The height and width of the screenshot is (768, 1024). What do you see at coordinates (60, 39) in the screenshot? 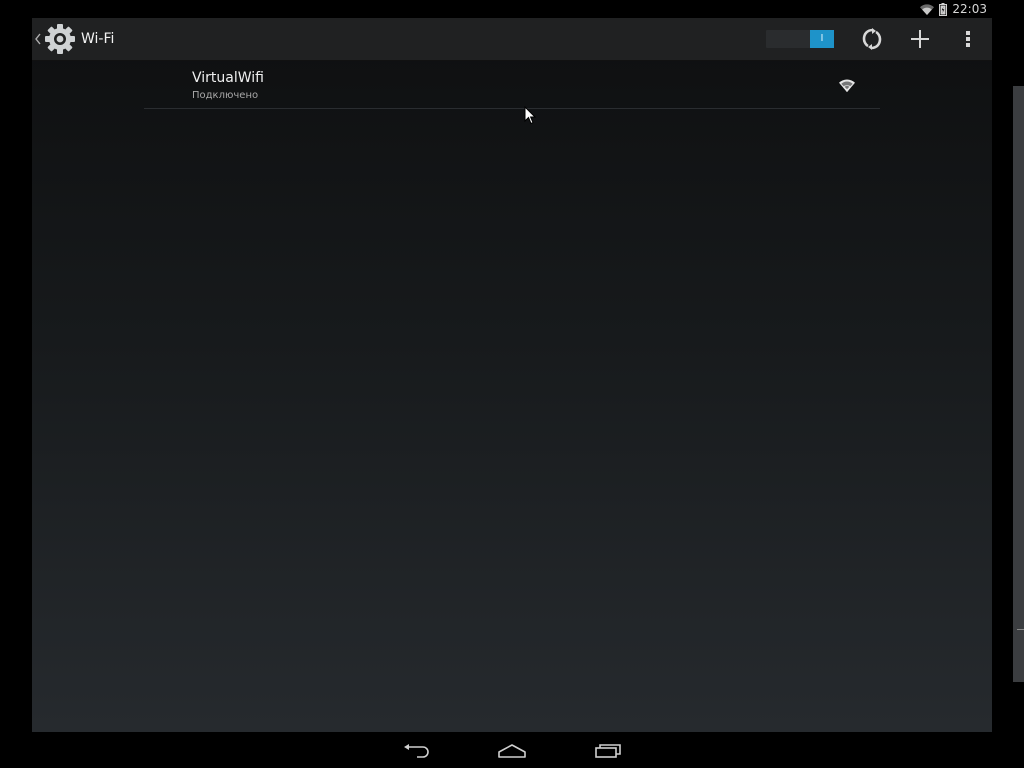
I see `settings-gear-icon` at bounding box center [60, 39].